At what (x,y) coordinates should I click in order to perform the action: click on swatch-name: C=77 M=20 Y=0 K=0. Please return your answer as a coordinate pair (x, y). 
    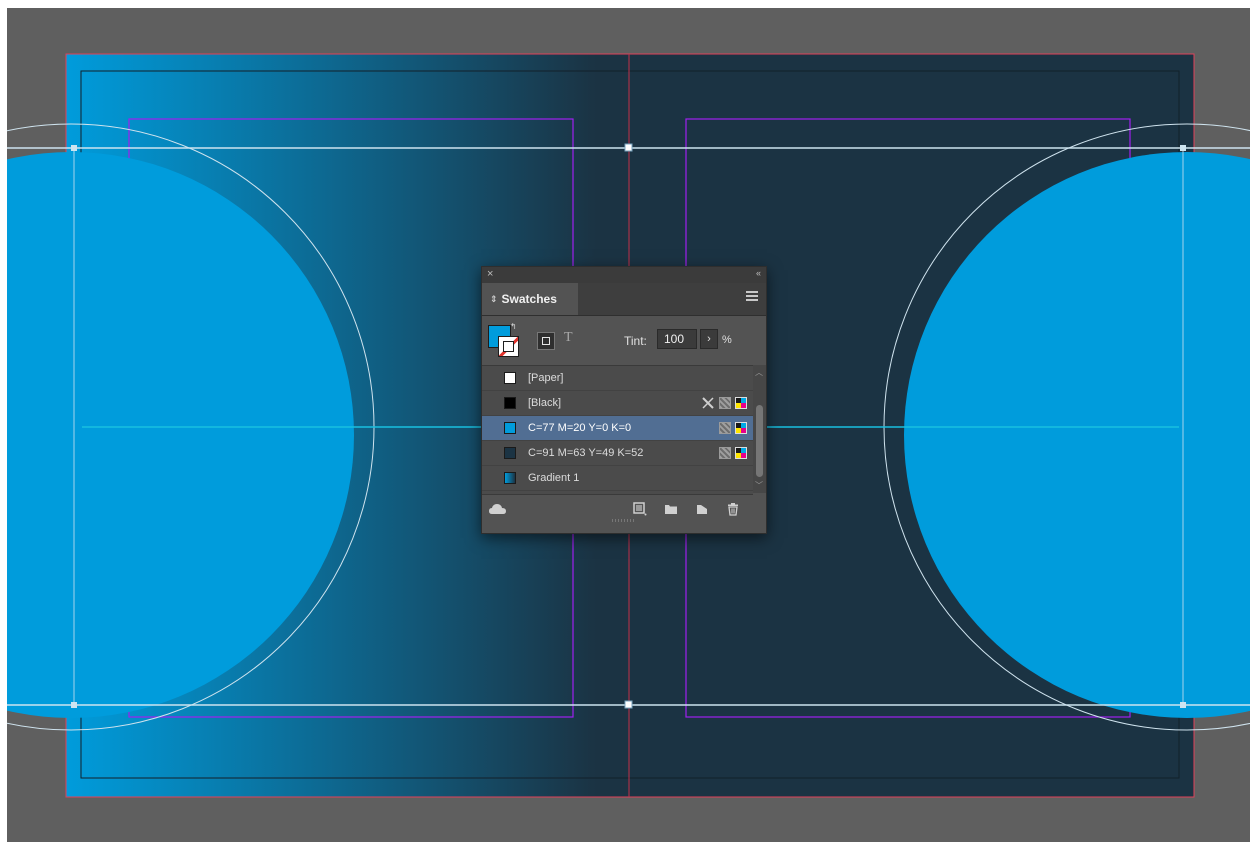
    Looking at the image, I should click on (580, 428).